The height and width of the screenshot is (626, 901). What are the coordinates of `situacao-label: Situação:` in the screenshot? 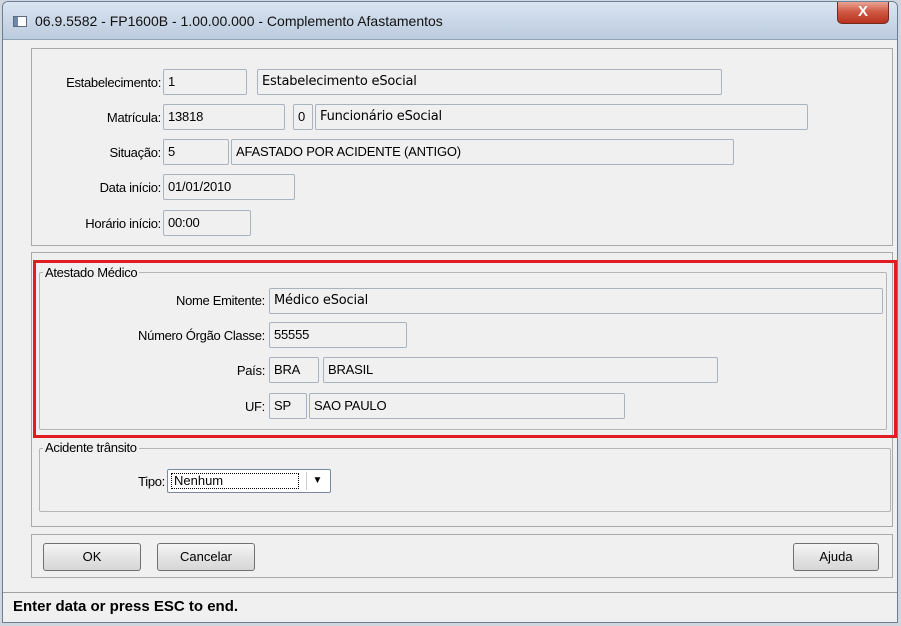 It's located at (135, 152).